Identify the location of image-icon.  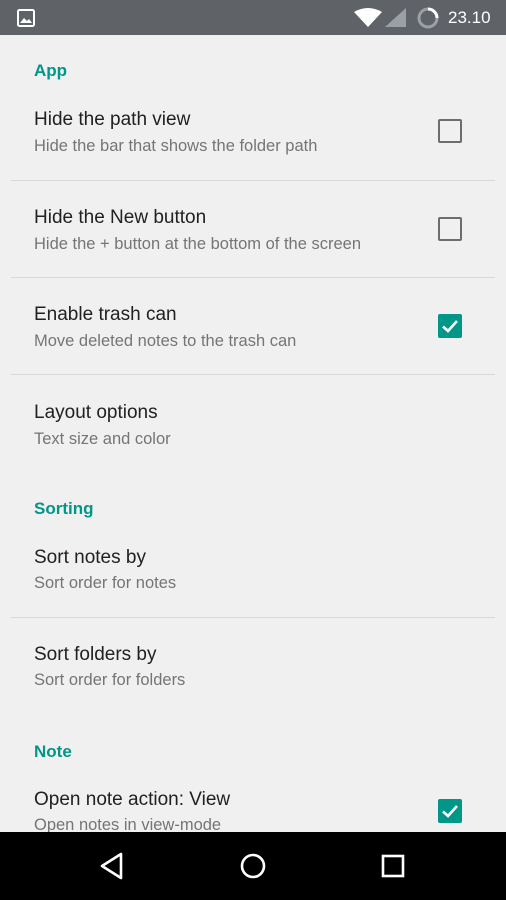
(26, 18).